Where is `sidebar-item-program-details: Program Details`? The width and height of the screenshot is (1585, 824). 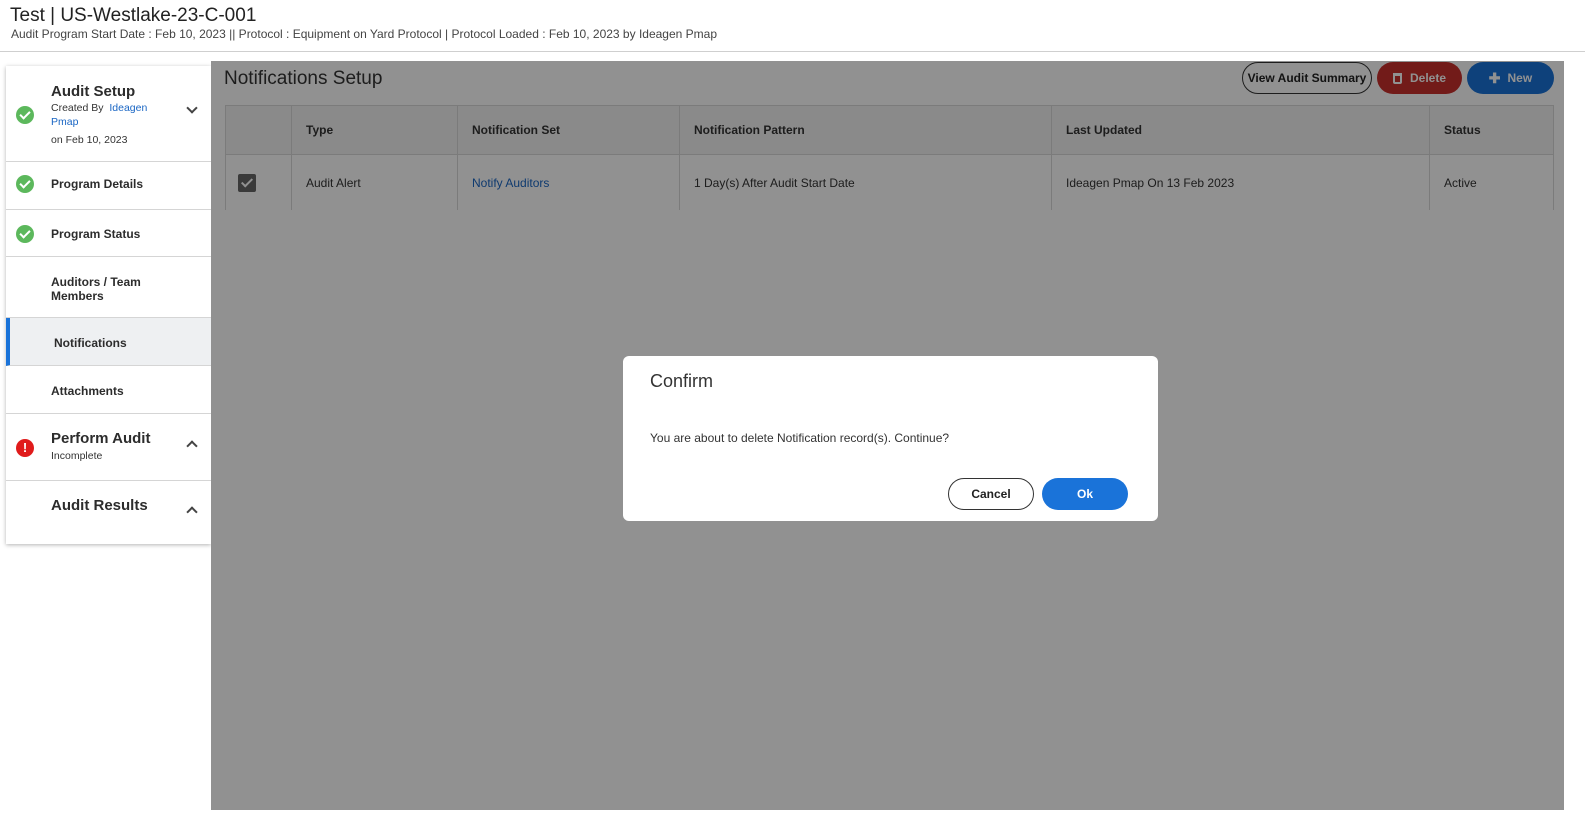 sidebar-item-program-details: Program Details is located at coordinates (108, 186).